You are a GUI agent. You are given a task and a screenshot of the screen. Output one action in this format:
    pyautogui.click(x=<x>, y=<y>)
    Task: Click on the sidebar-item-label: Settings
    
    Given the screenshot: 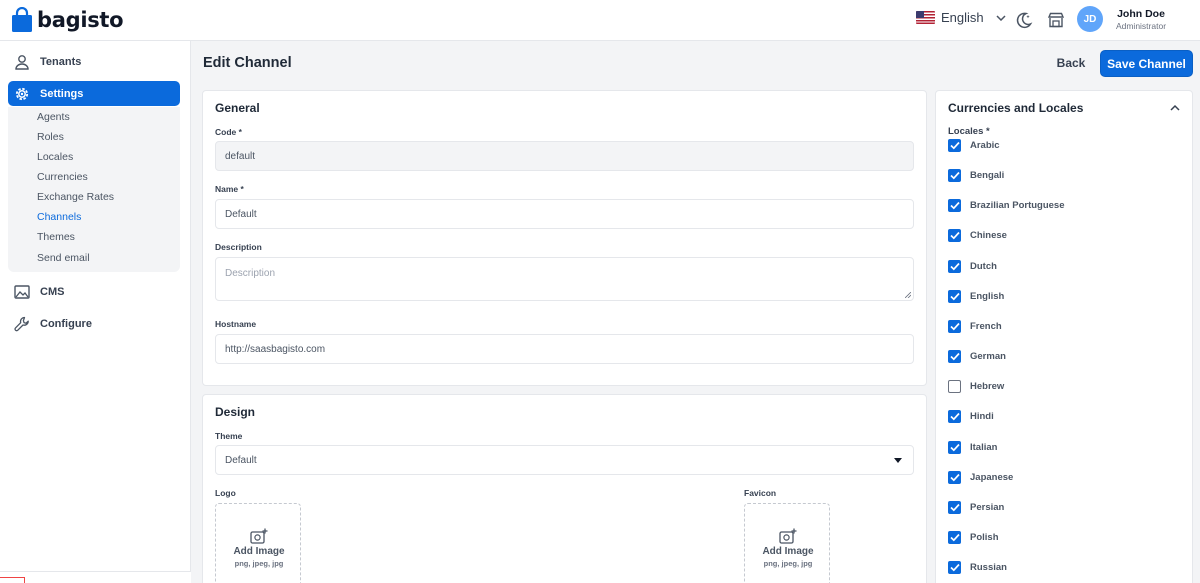 What is the action you would take?
    pyautogui.click(x=62, y=93)
    